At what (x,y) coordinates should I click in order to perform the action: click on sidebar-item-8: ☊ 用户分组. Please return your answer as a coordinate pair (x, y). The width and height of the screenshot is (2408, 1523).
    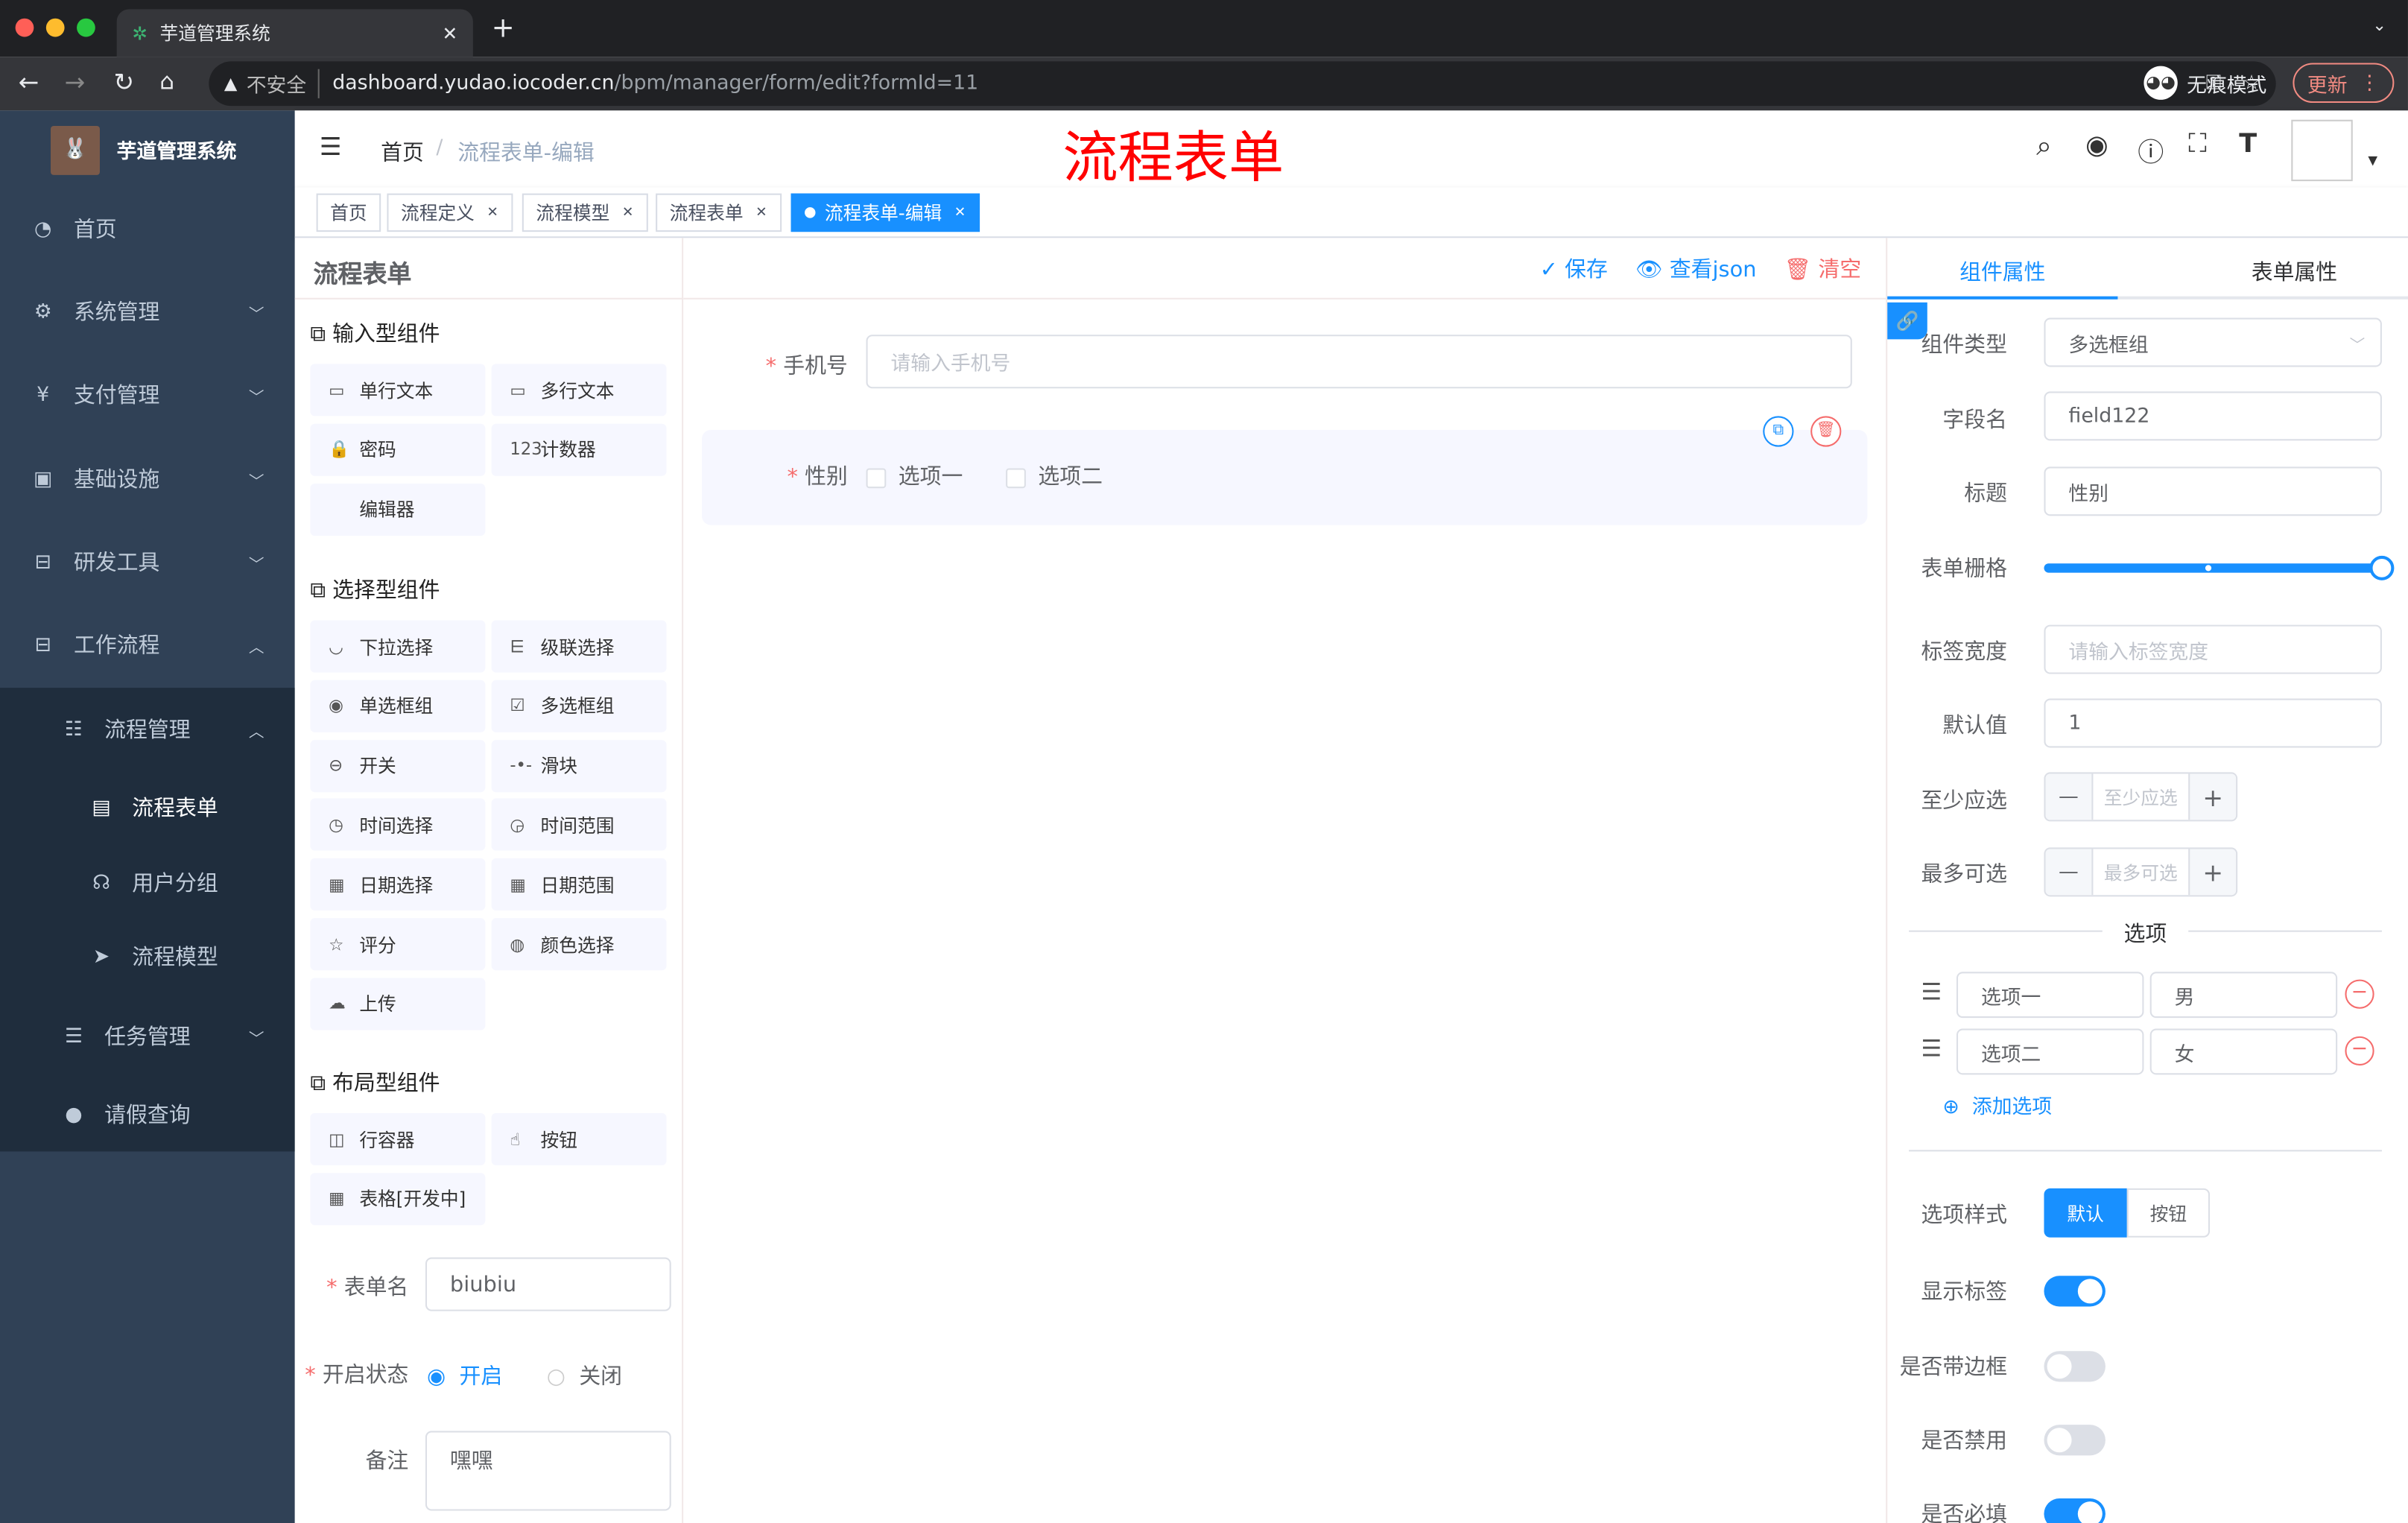
    Looking at the image, I should click on (147, 883).